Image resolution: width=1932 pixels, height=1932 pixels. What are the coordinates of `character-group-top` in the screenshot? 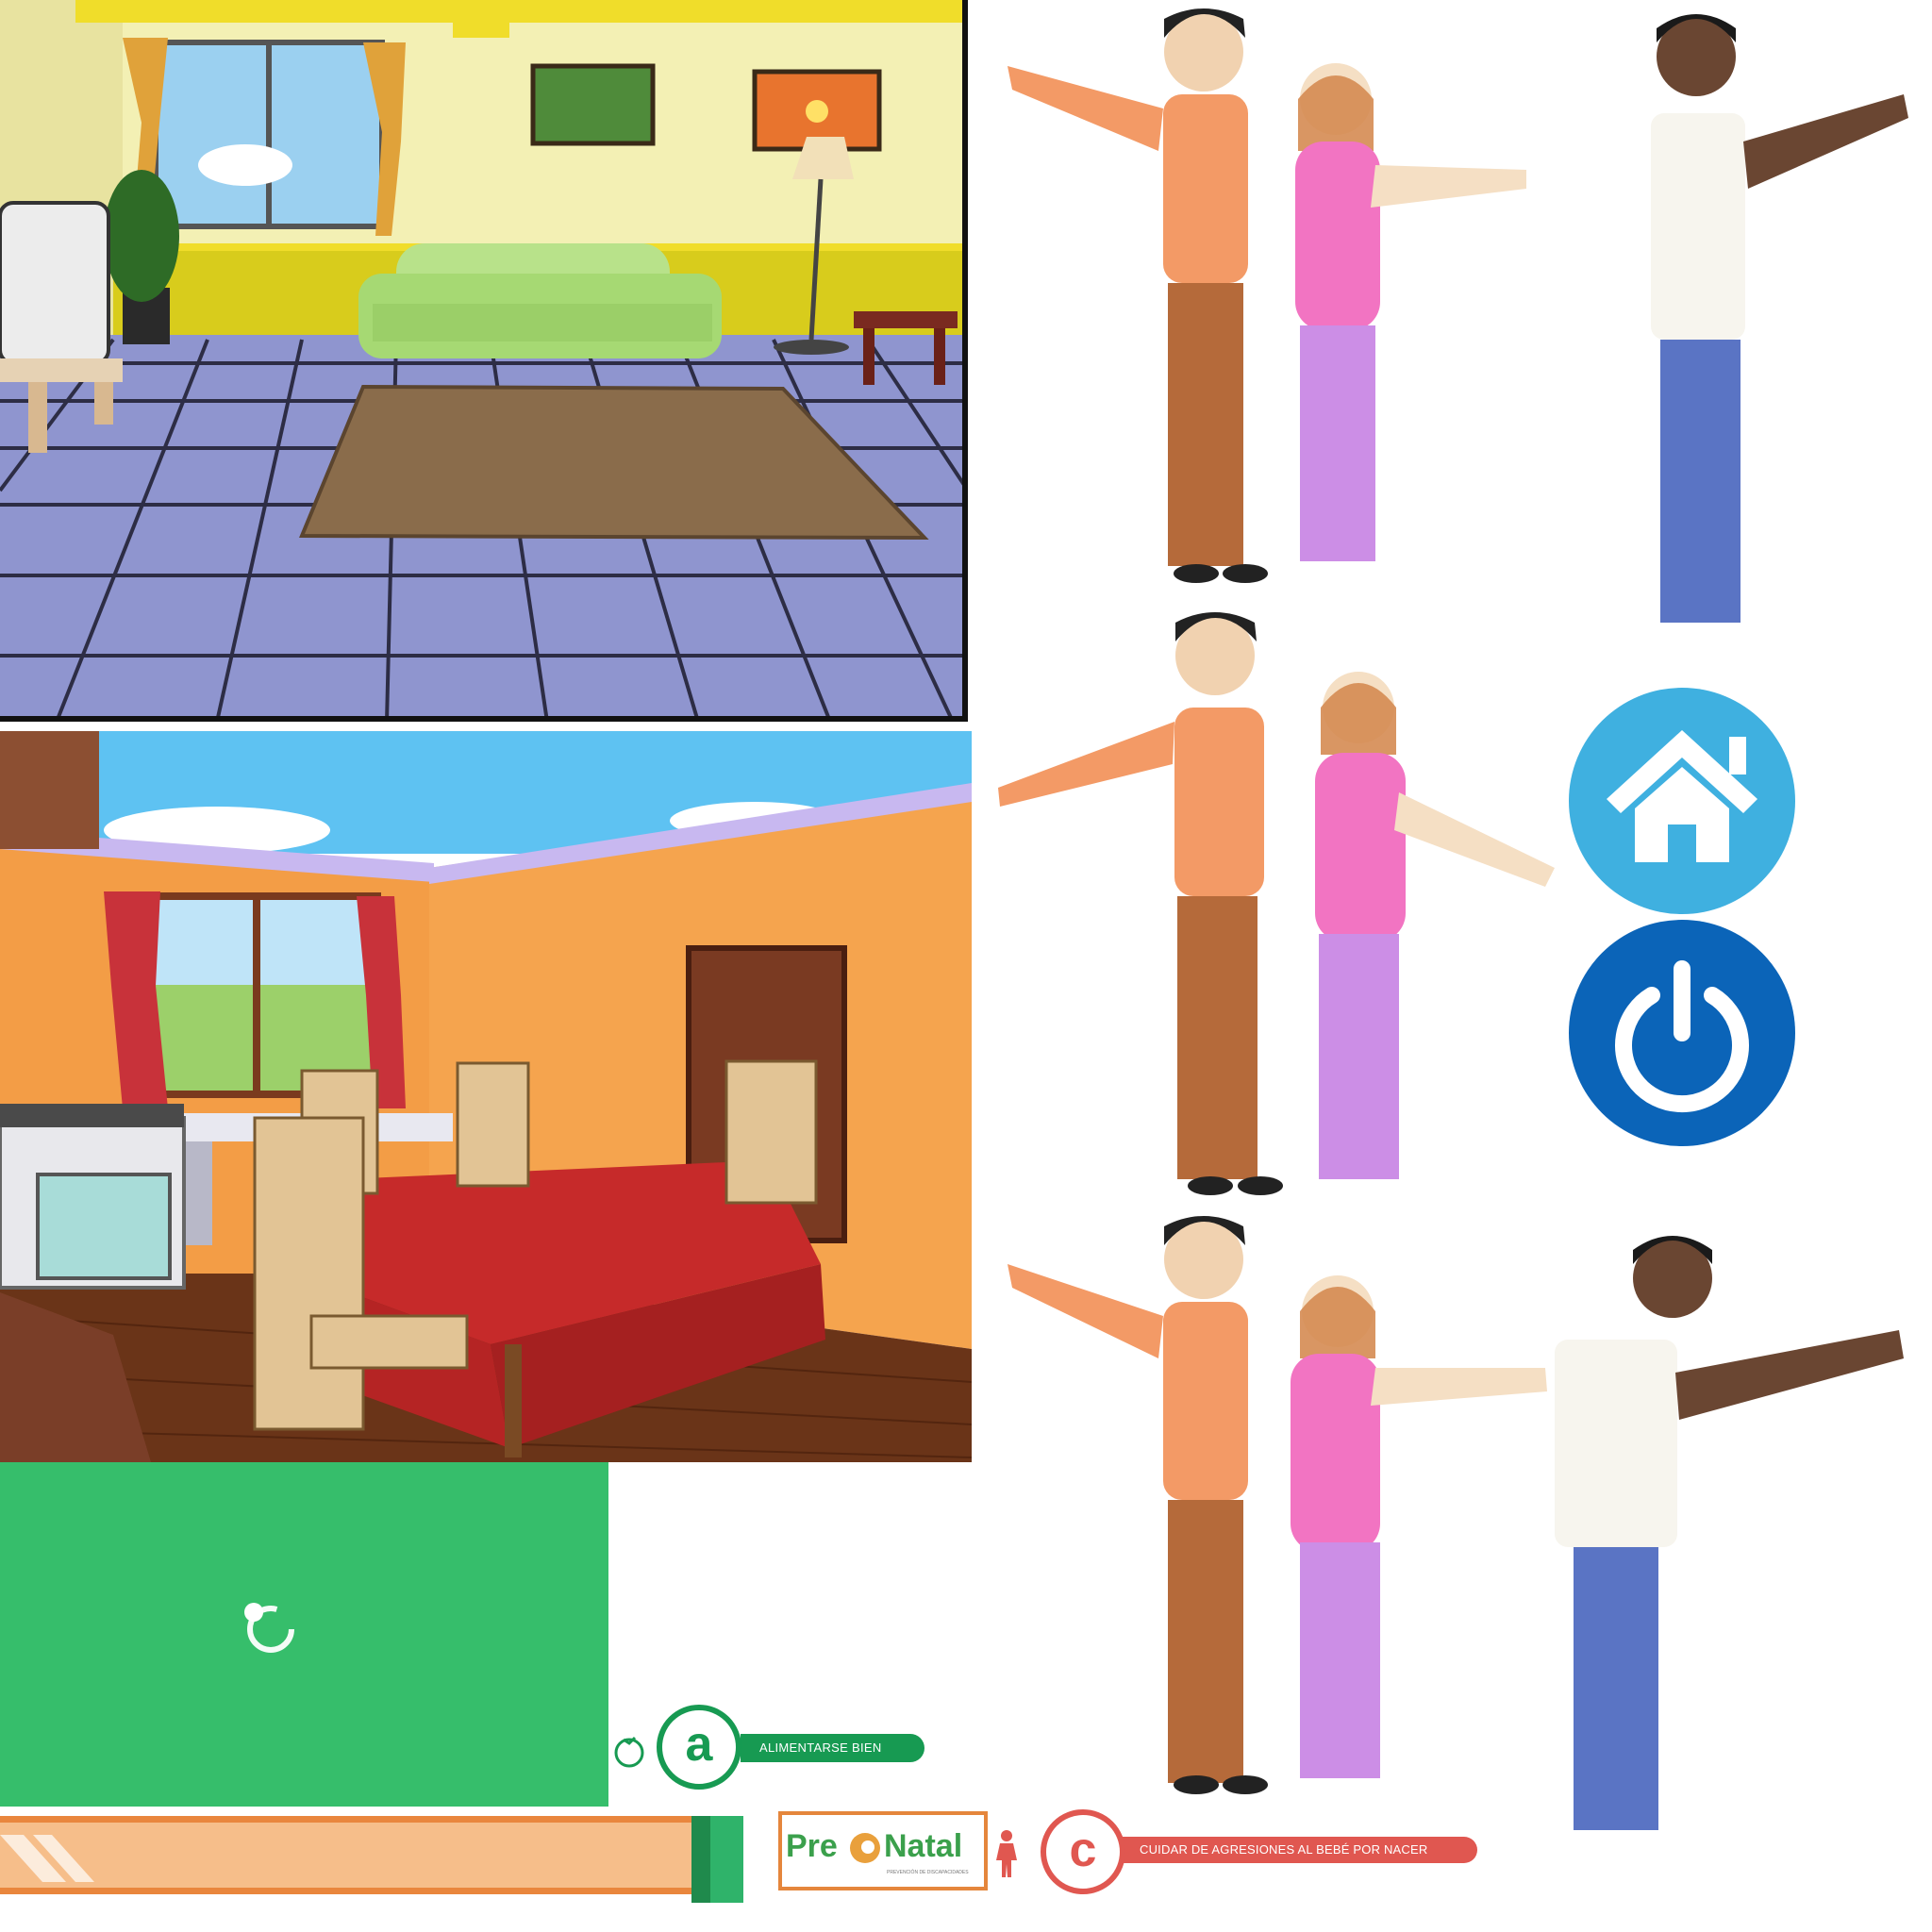 It's located at (1458, 315).